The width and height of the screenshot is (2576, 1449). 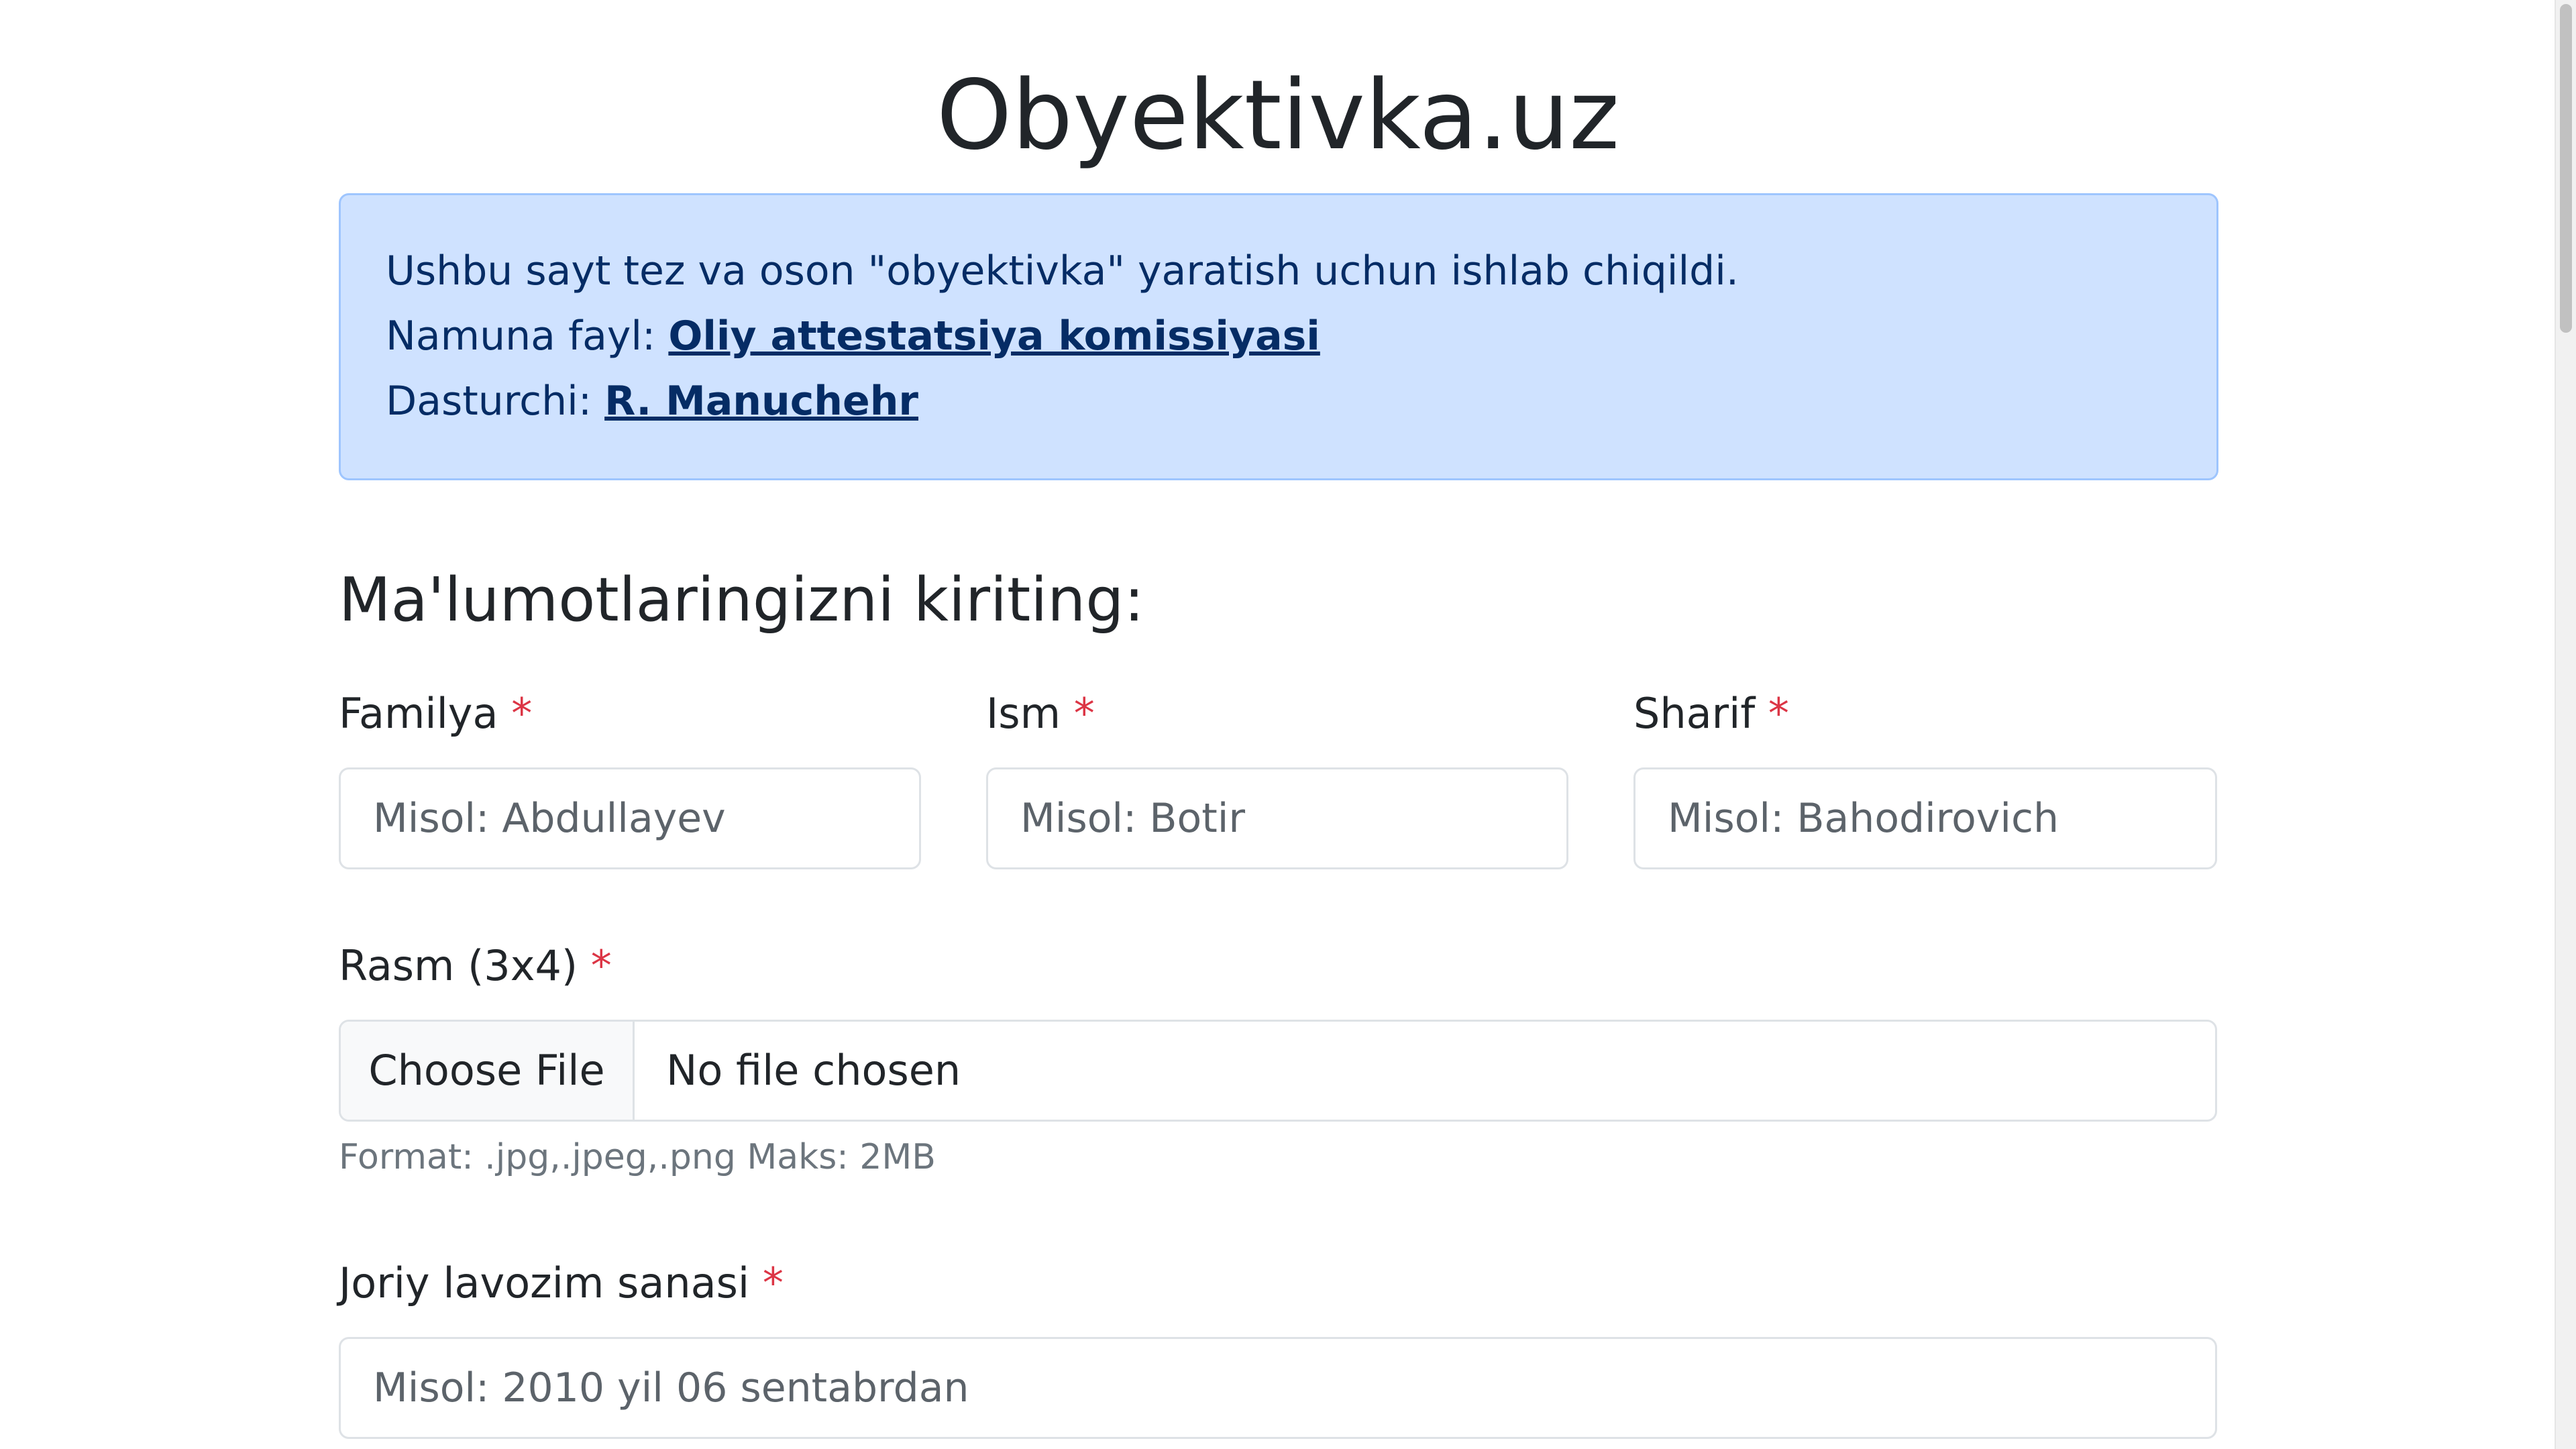 I want to click on developer-line: Dasturchi: R. Manuchehr, so click(x=652, y=401).